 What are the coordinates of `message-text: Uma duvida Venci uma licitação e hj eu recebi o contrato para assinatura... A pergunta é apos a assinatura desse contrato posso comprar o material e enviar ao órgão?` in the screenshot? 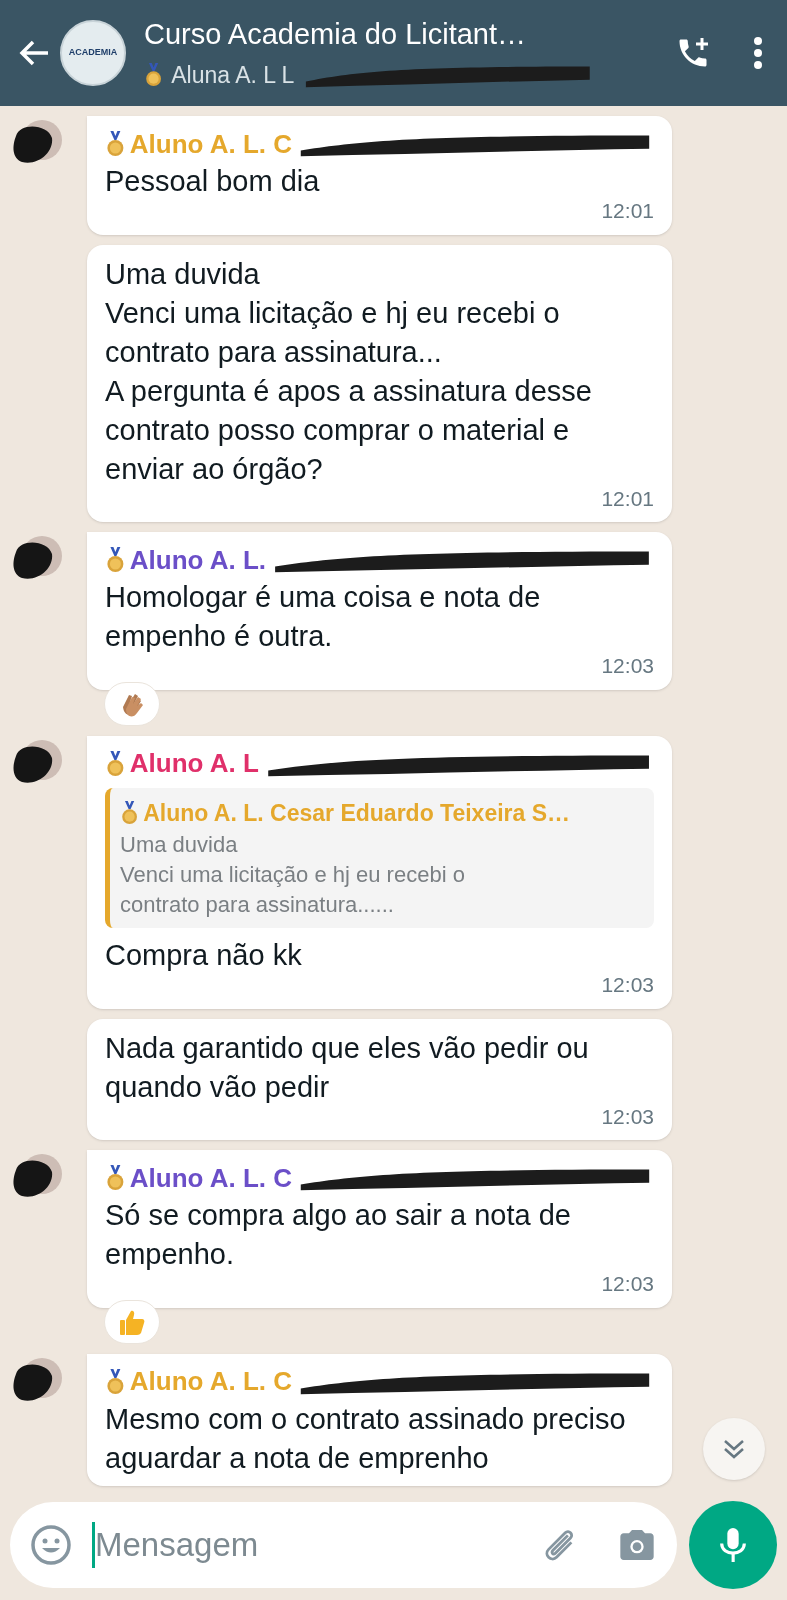 It's located at (349, 371).